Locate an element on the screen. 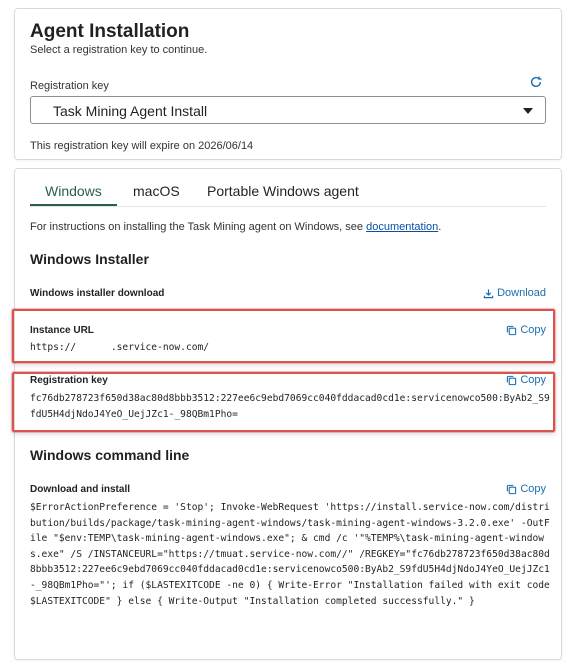 The width and height of the screenshot is (578, 668). page-subtitle: Select a registration key to continue. is located at coordinates (119, 50).